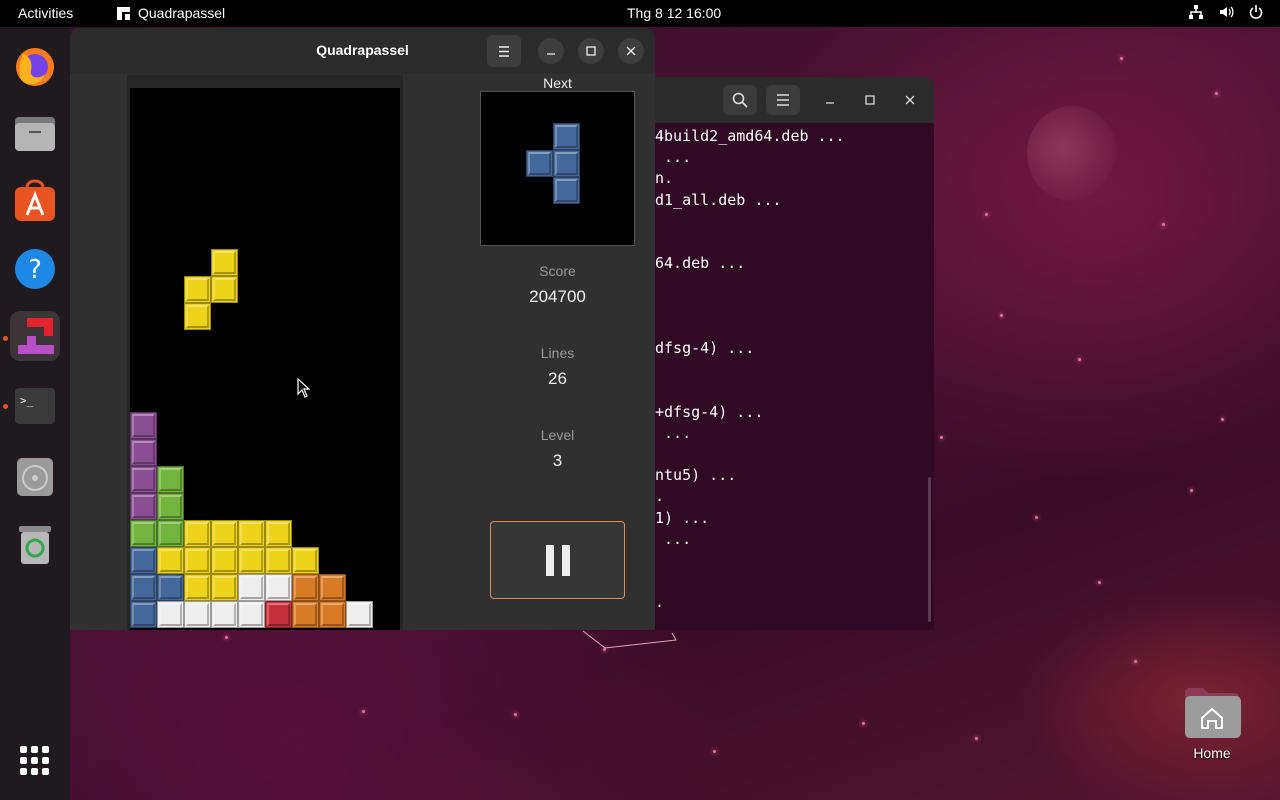 This screenshot has height=800, width=1280. What do you see at coordinates (551, 51) in the screenshot?
I see `minimize-button` at bounding box center [551, 51].